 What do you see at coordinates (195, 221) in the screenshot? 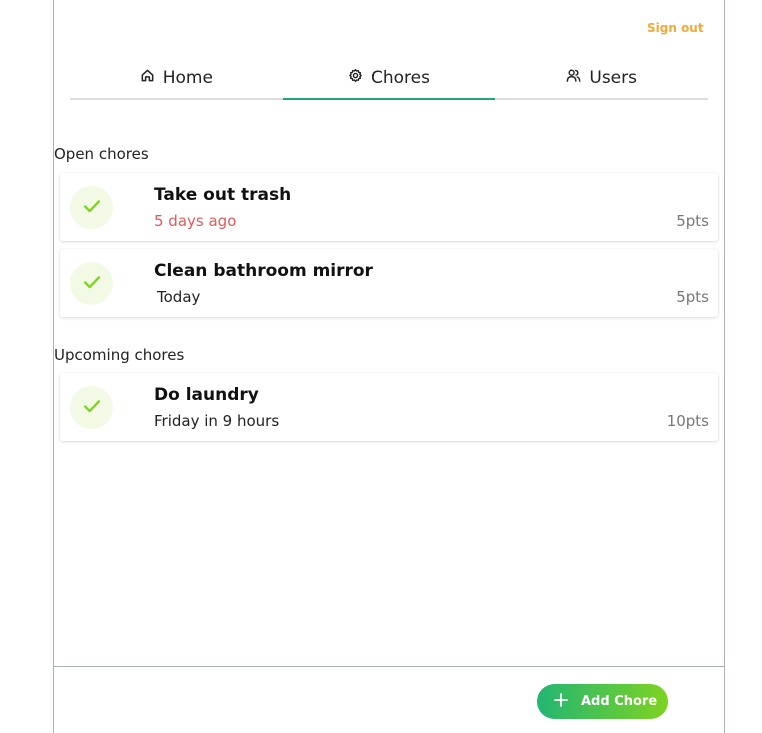
I see `chore-due: 5 days ago` at bounding box center [195, 221].